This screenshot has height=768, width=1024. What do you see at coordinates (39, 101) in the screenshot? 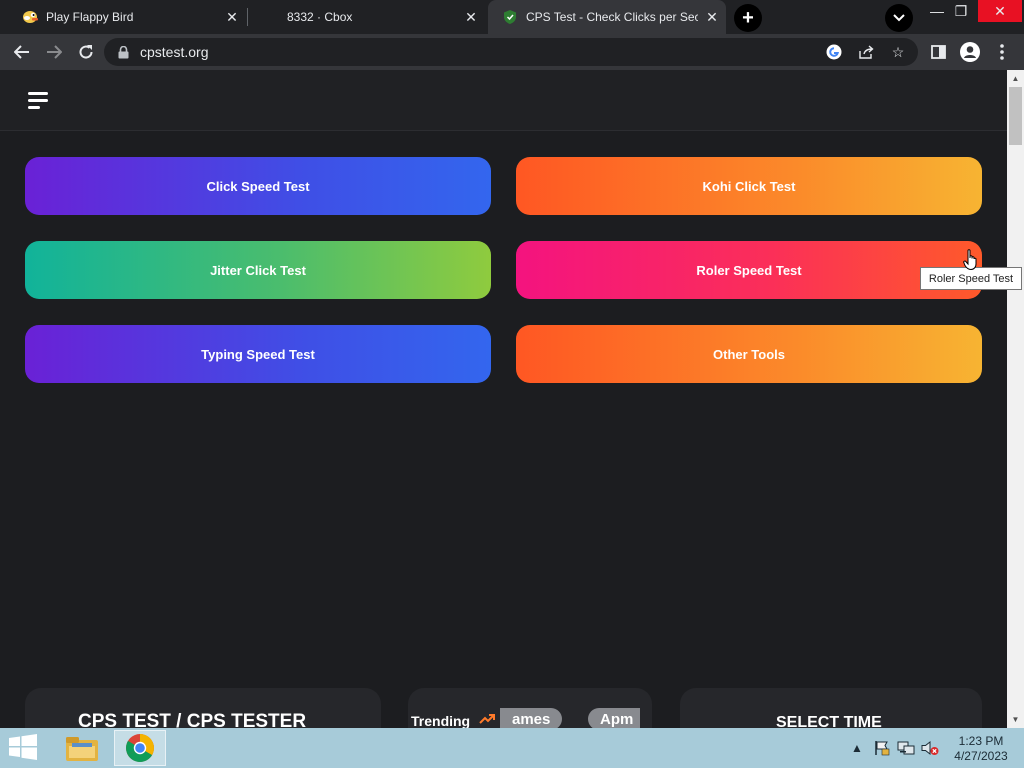
I see `hamburger-menu-icon` at bounding box center [39, 101].